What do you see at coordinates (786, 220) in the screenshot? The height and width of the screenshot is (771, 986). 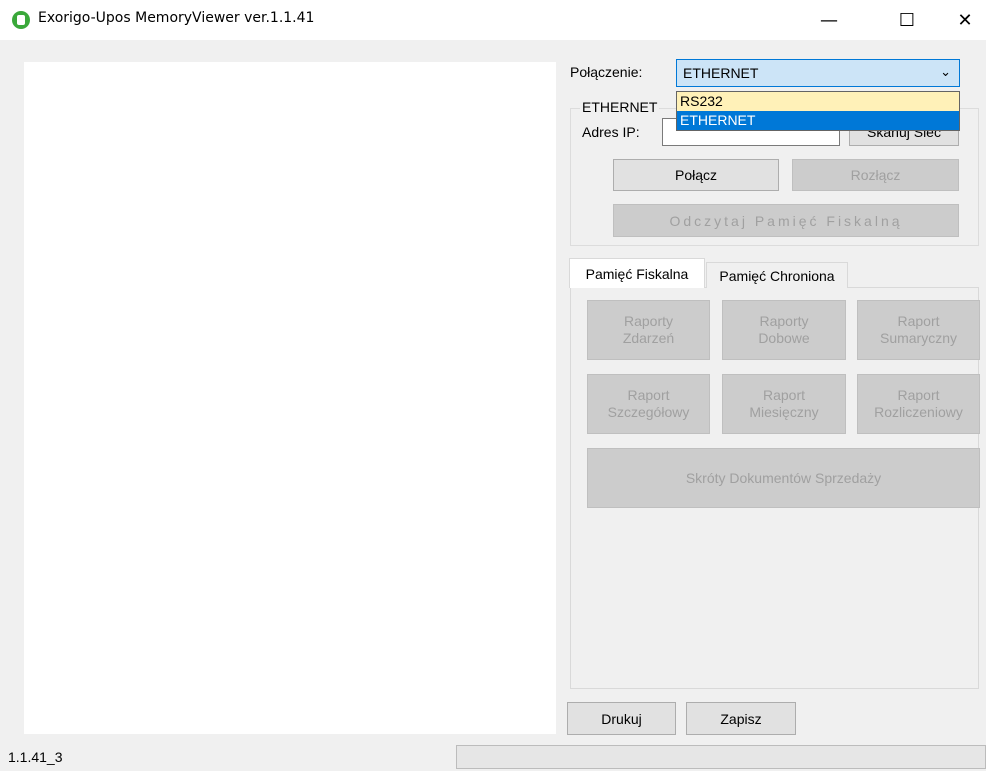 I see `read-fiscal-memory-button: Odczytaj Pamięć Fiskalną` at bounding box center [786, 220].